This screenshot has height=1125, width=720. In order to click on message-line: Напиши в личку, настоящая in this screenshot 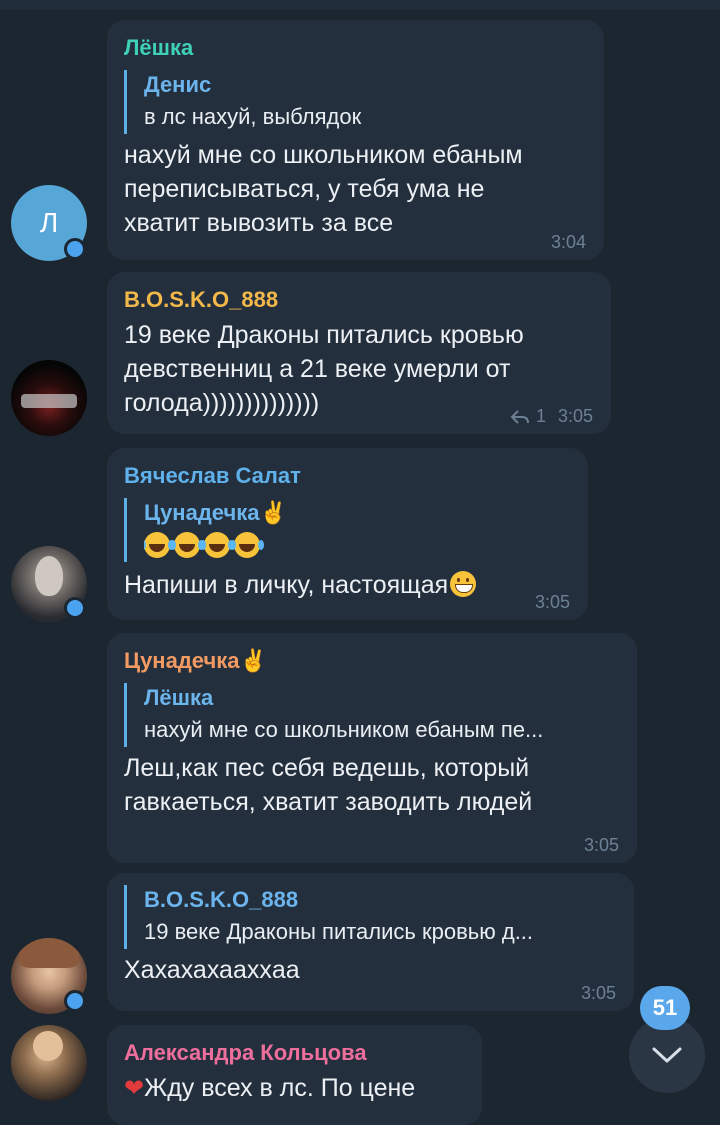, I will do `click(286, 585)`.